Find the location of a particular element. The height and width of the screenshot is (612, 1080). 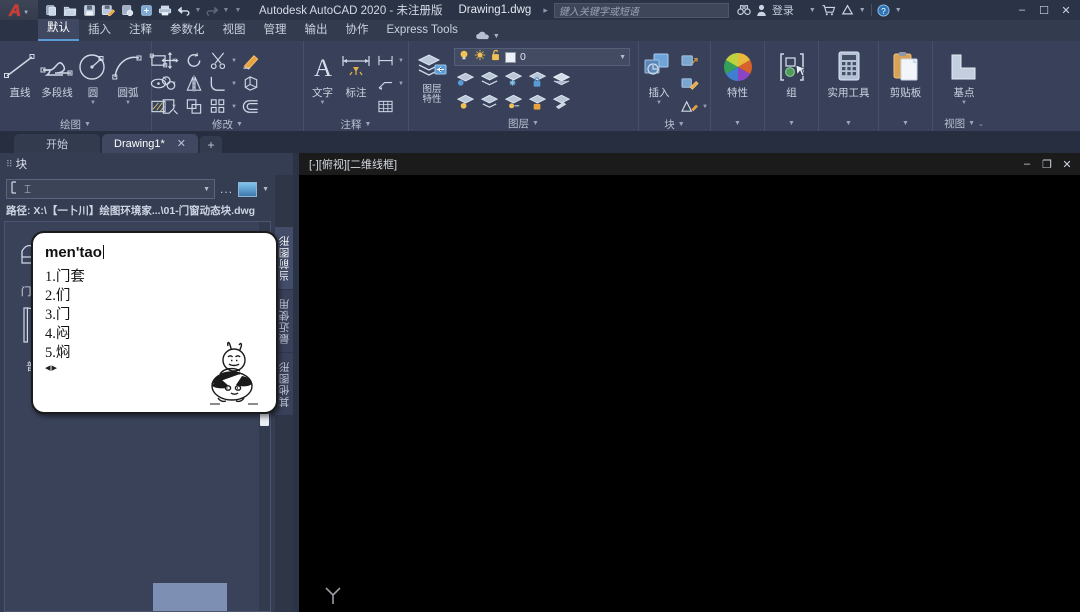

search-binoculars-icon is located at coordinates (744, 10).